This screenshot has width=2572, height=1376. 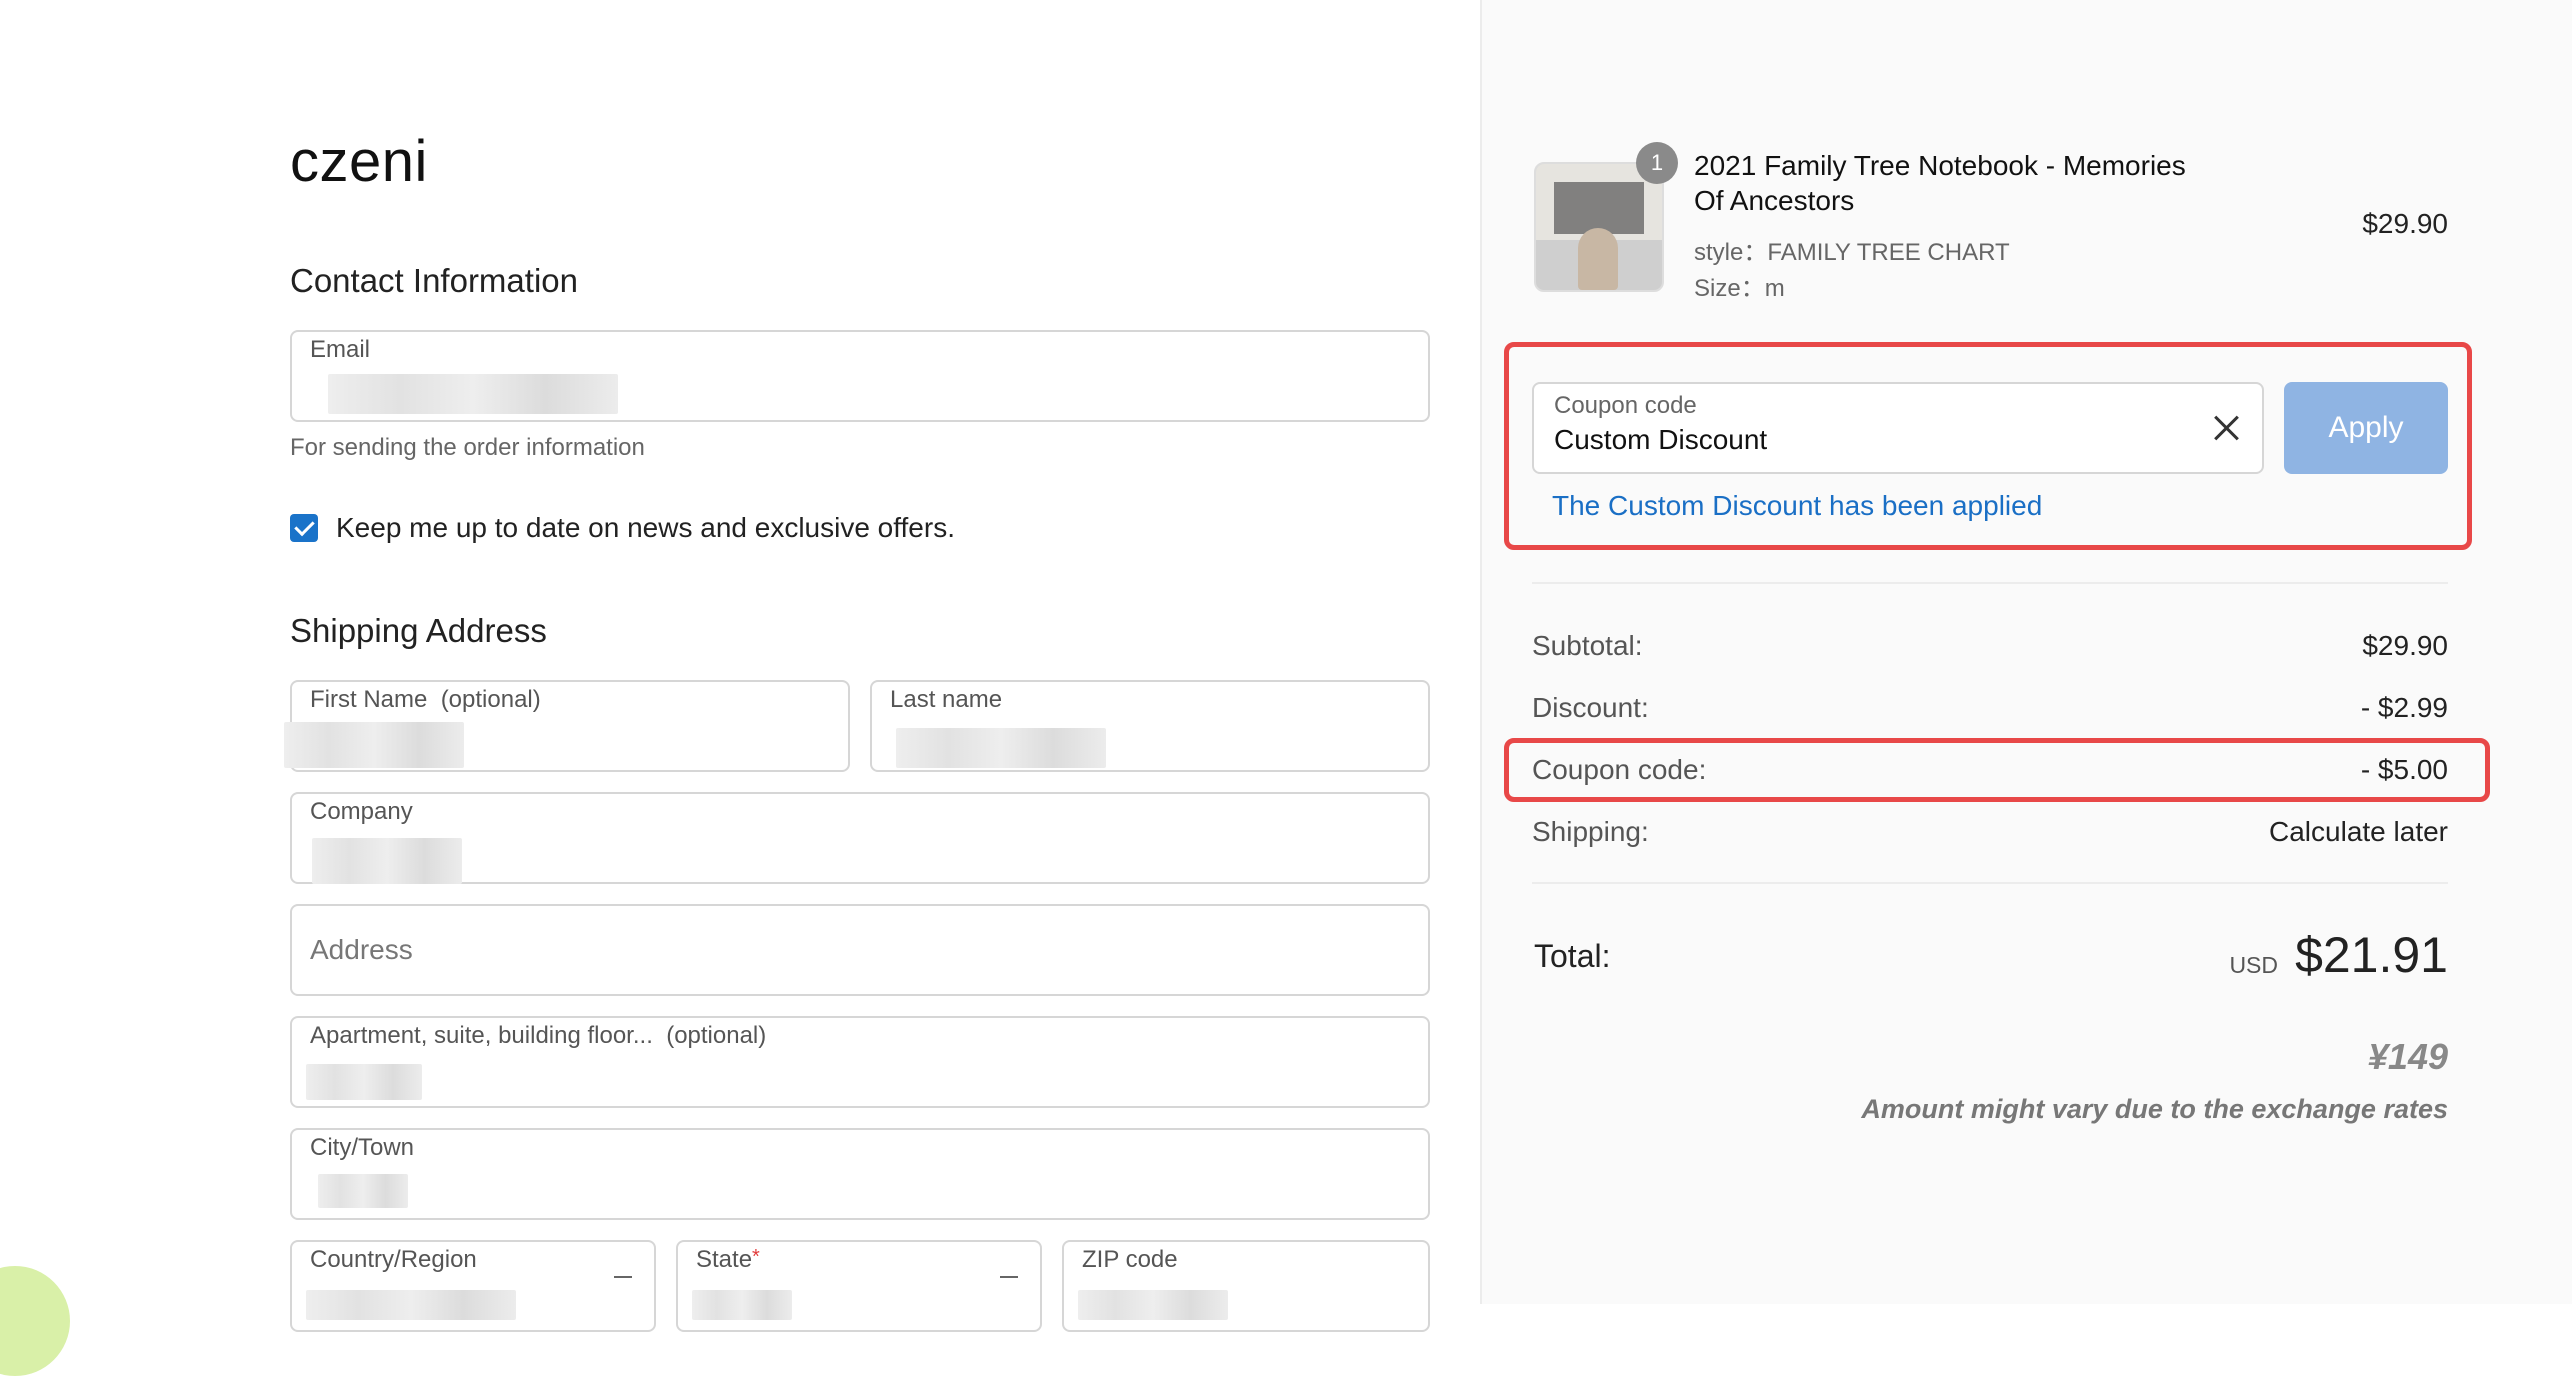 I want to click on close-icon, so click(x=2226, y=428).